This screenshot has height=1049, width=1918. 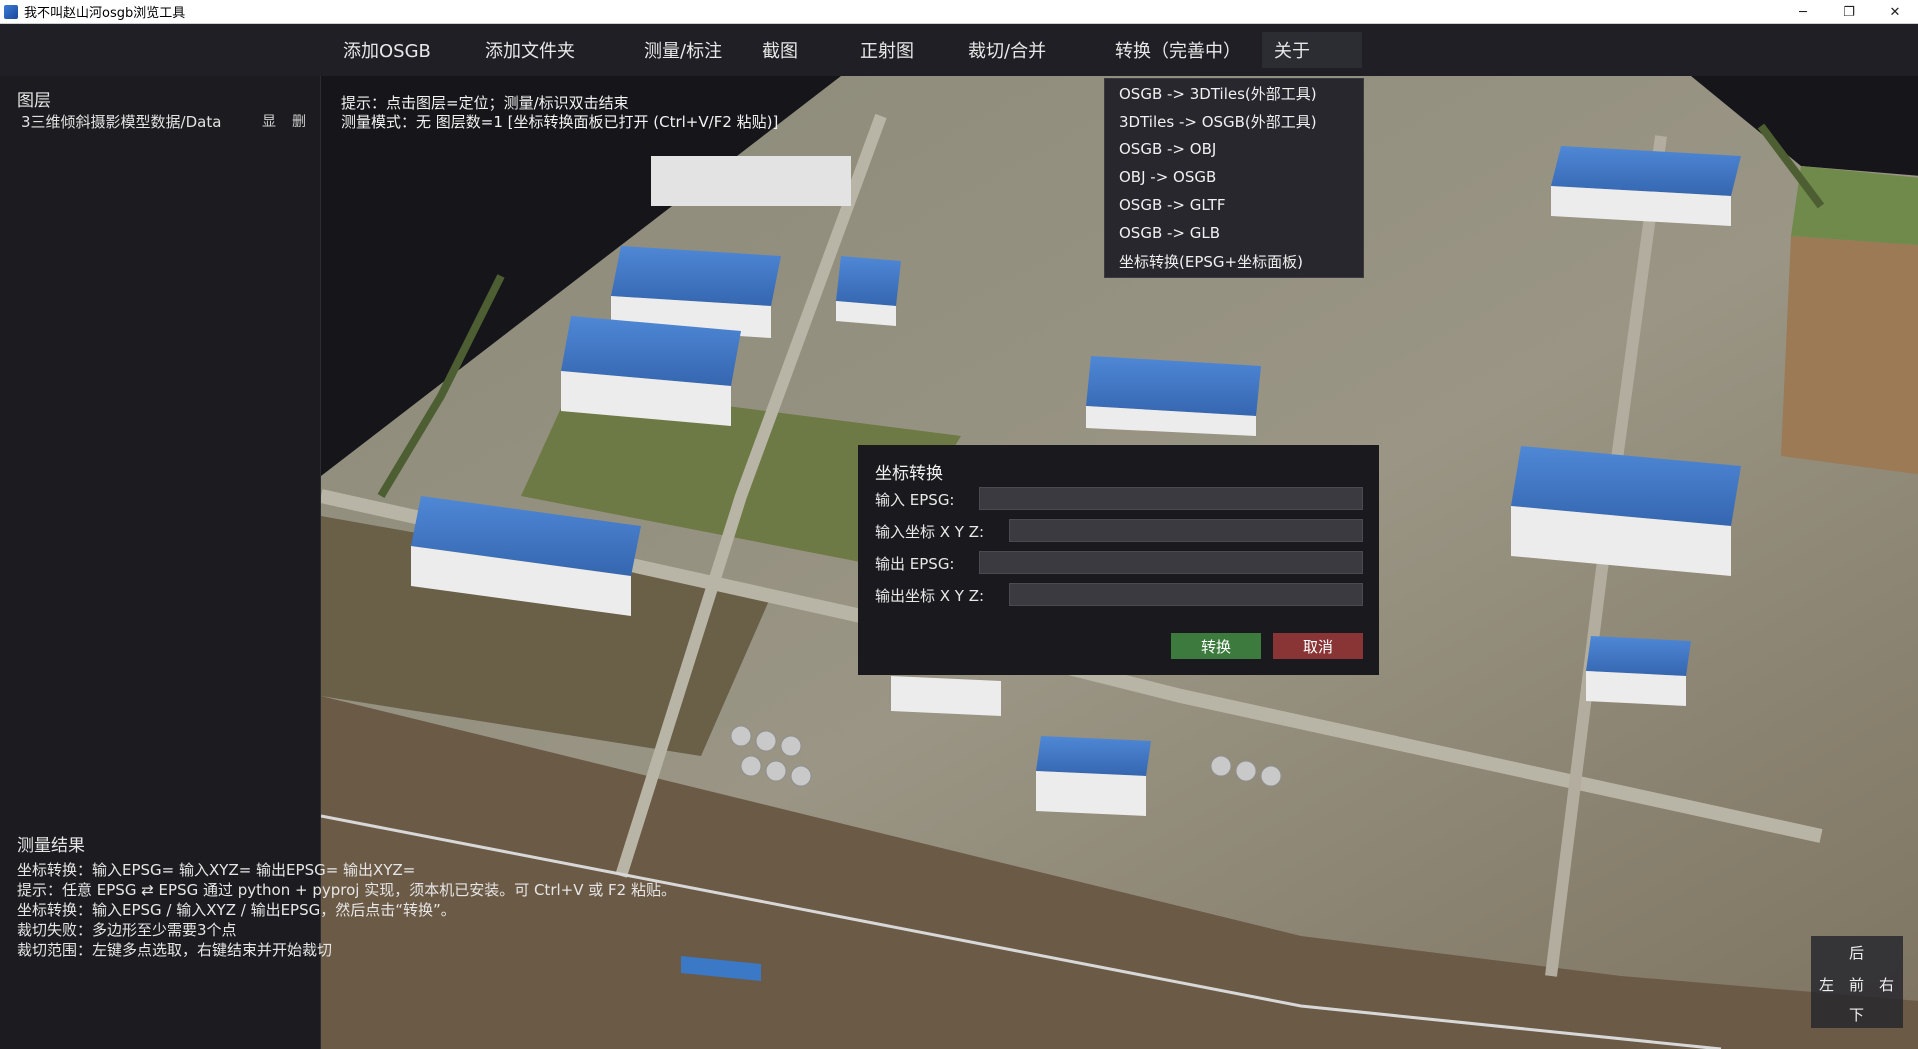 I want to click on result-line: 裁切失败：多边形至少需要3个点, so click(x=127, y=930).